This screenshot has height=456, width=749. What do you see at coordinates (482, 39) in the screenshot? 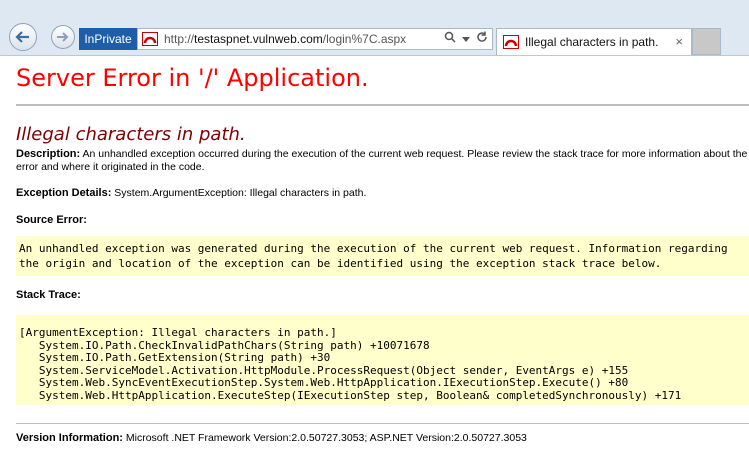
I see `refresh-icon` at bounding box center [482, 39].